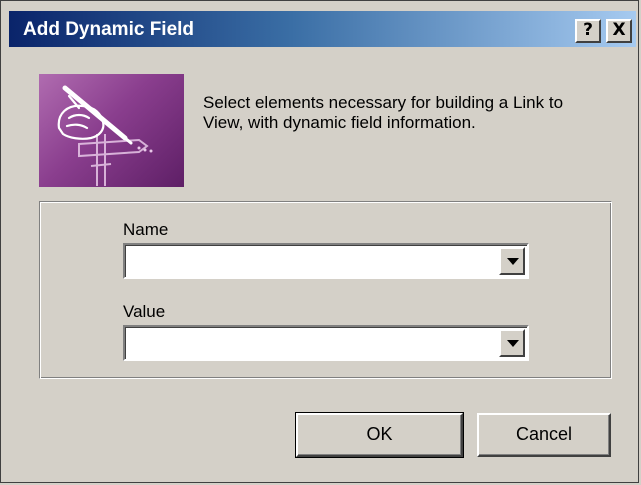 The image size is (641, 485). I want to click on name-label: Name, so click(146, 229).